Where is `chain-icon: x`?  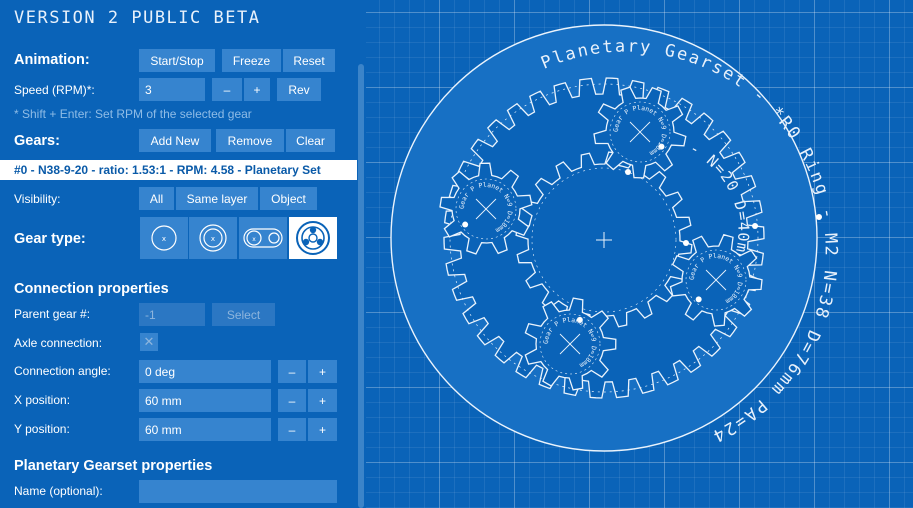
chain-icon: x is located at coordinates (263, 238).